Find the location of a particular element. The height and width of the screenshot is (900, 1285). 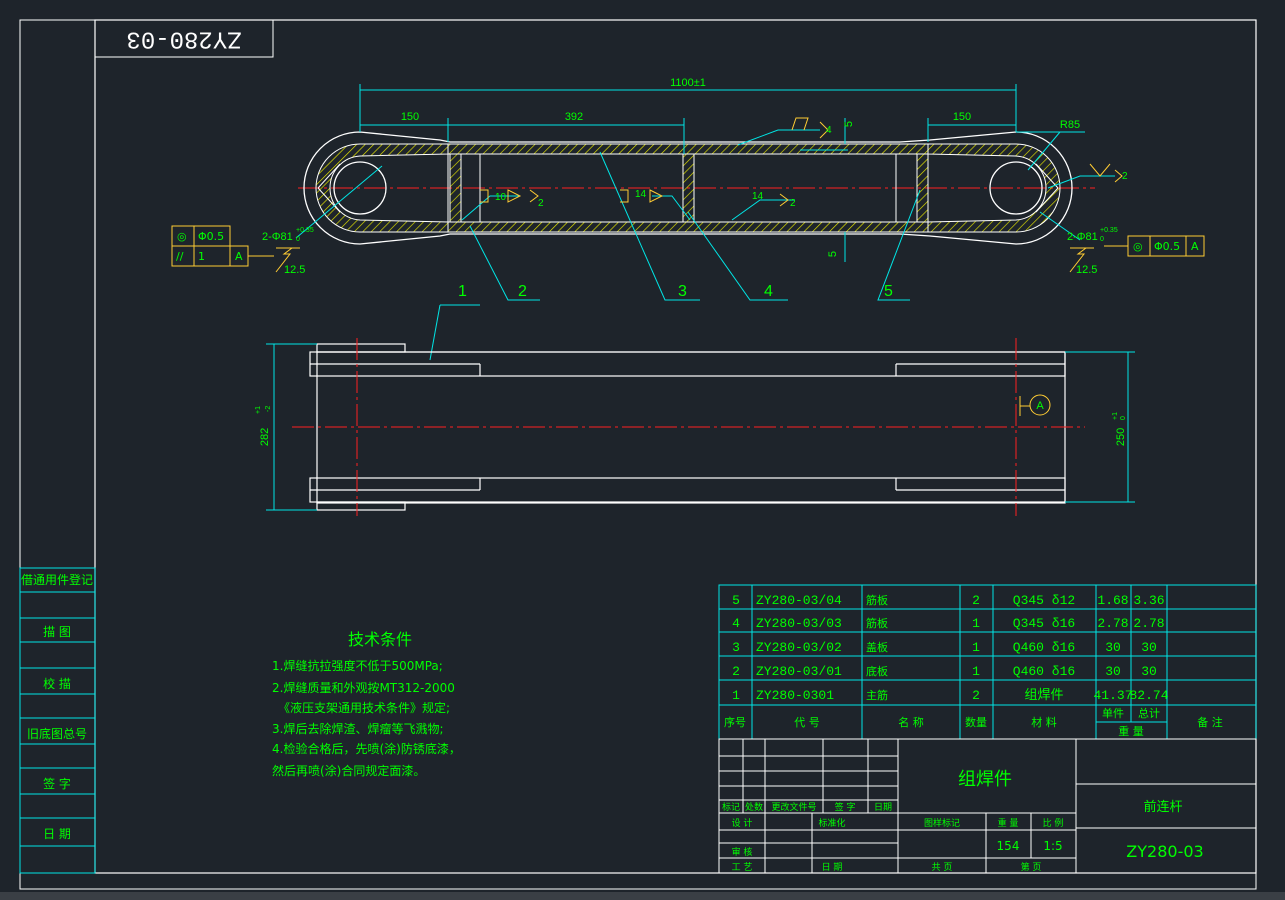

tb-rev-mark: 标记 is located at coordinates (731, 807).